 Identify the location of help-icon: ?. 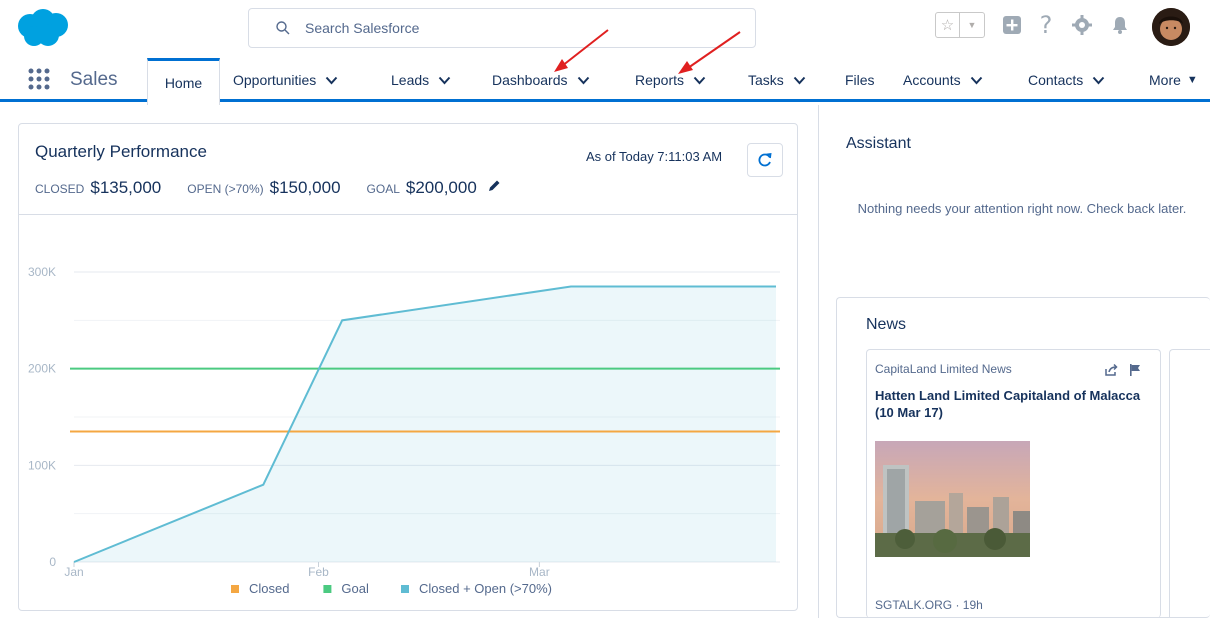
(1046, 25).